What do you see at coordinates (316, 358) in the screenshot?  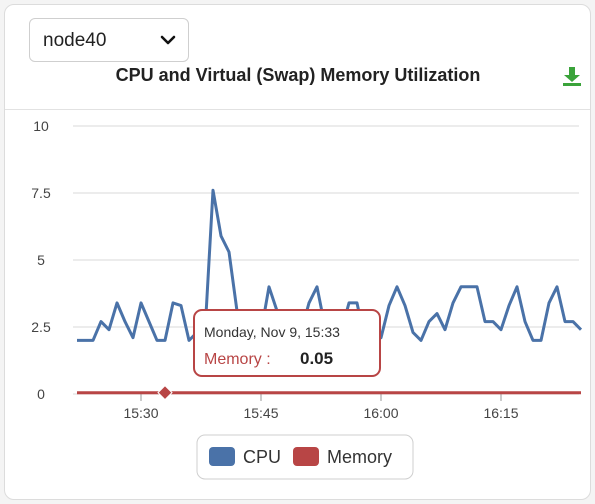 I see `tooltip-value: 0.05` at bounding box center [316, 358].